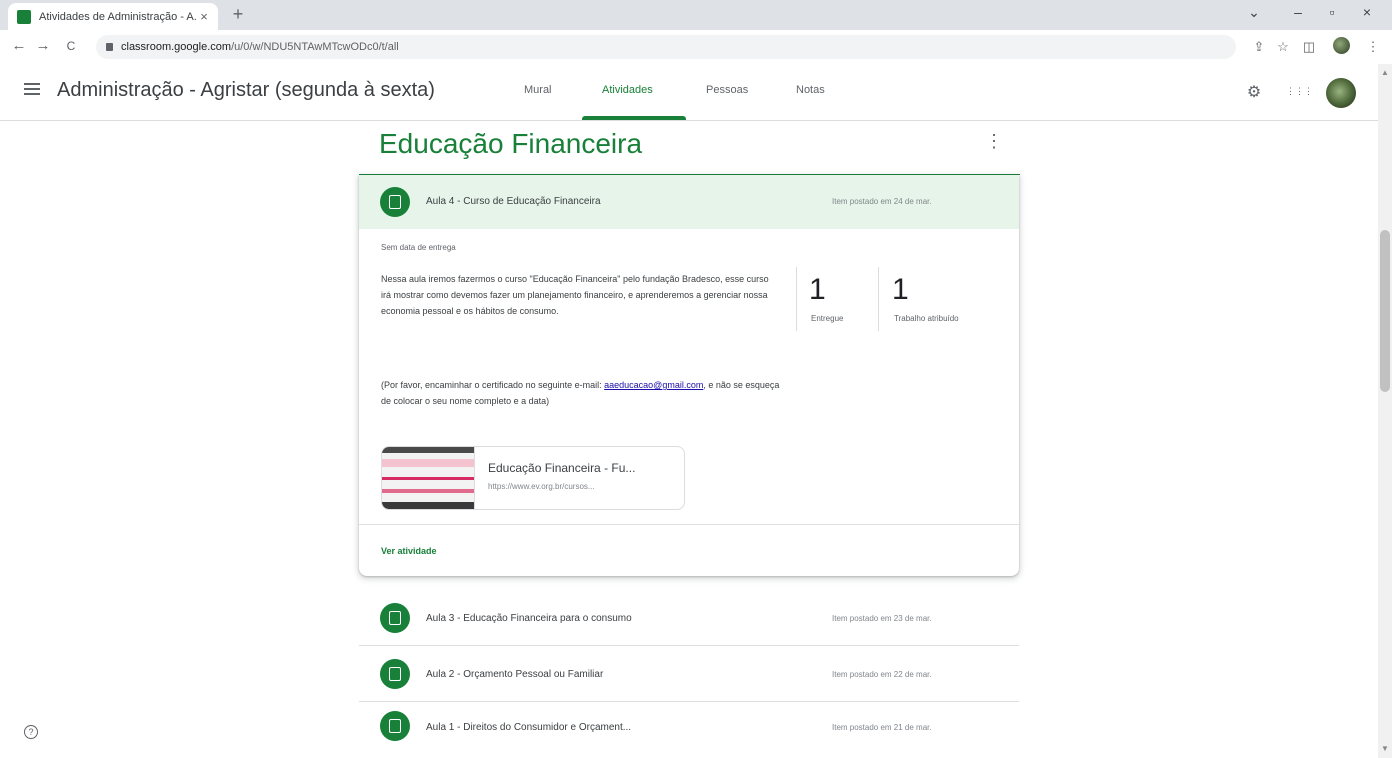 Image resolution: width=1392 pixels, height=758 pixels. I want to click on assigned-count: 1, so click(900, 290).